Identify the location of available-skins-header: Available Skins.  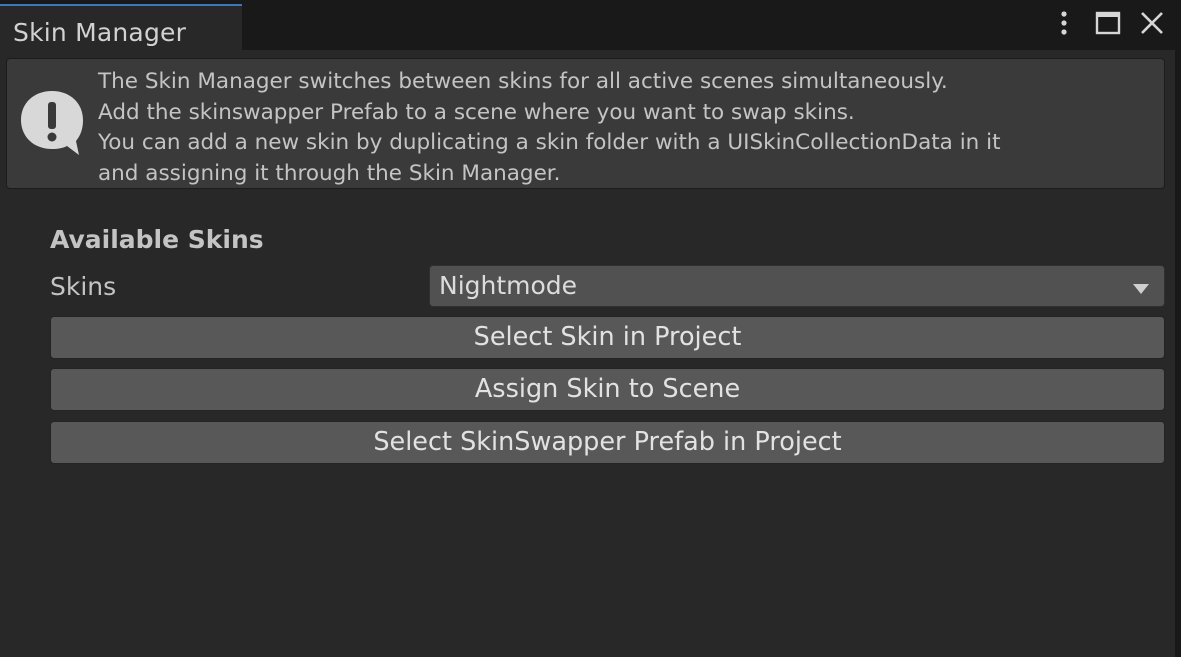
(157, 239).